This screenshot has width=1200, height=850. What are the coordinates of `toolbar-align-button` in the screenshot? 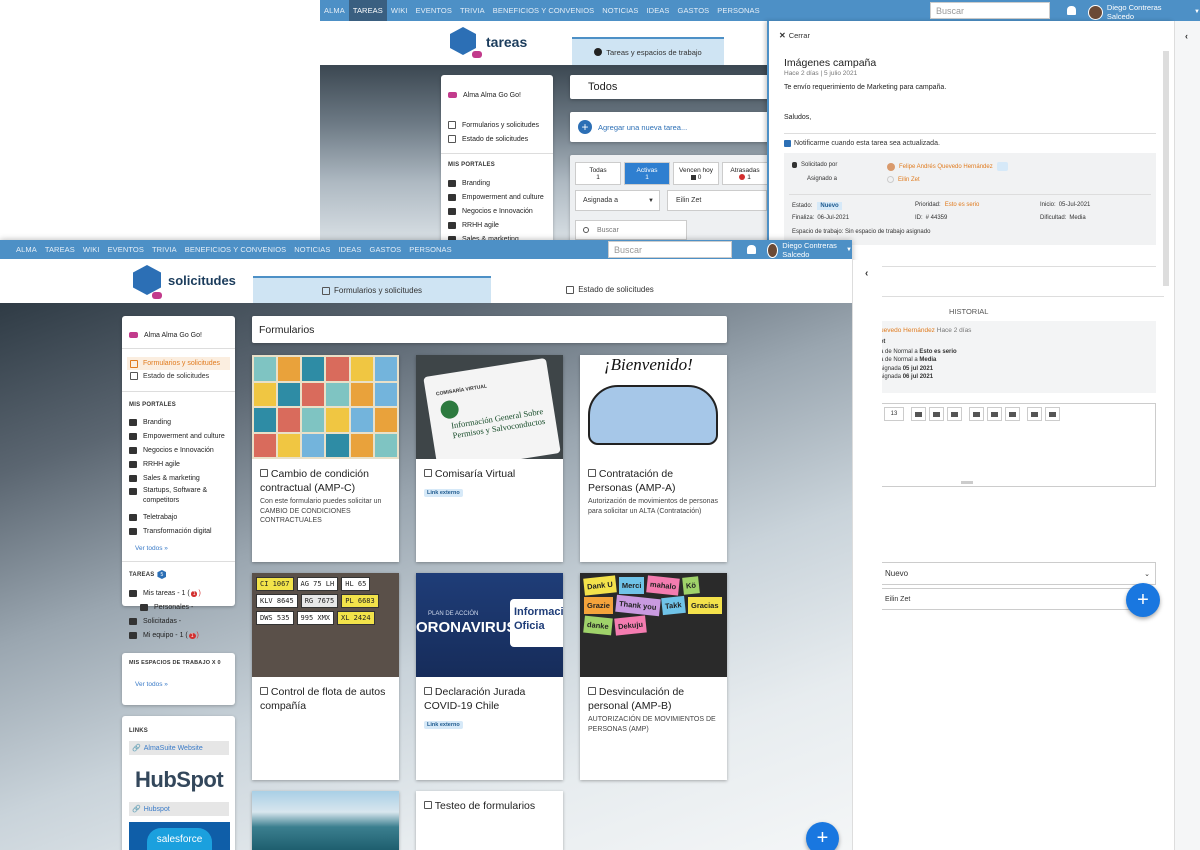 It's located at (954, 414).